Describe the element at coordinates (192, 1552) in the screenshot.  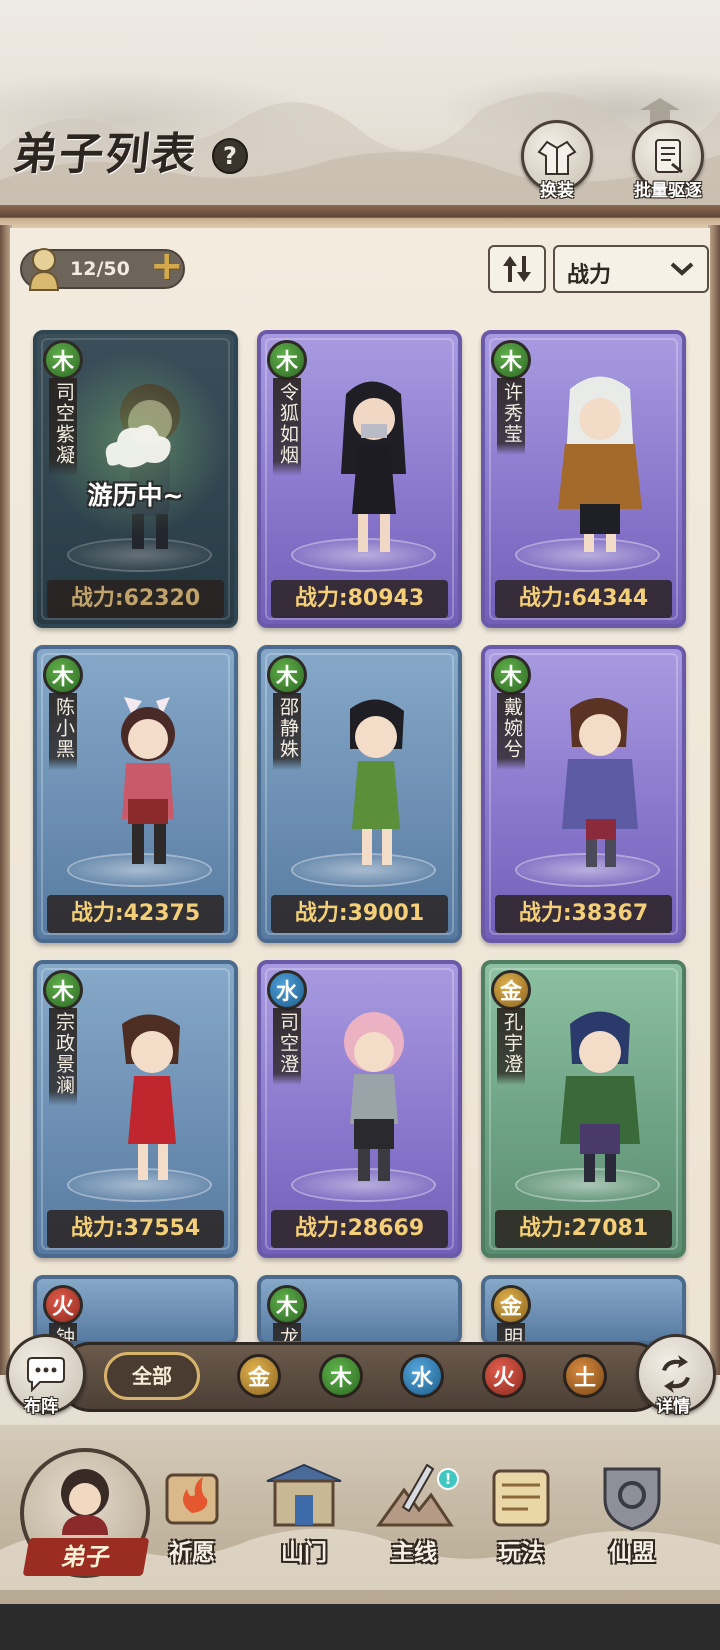
I see `nav-wish-label: 祈愿` at that location.